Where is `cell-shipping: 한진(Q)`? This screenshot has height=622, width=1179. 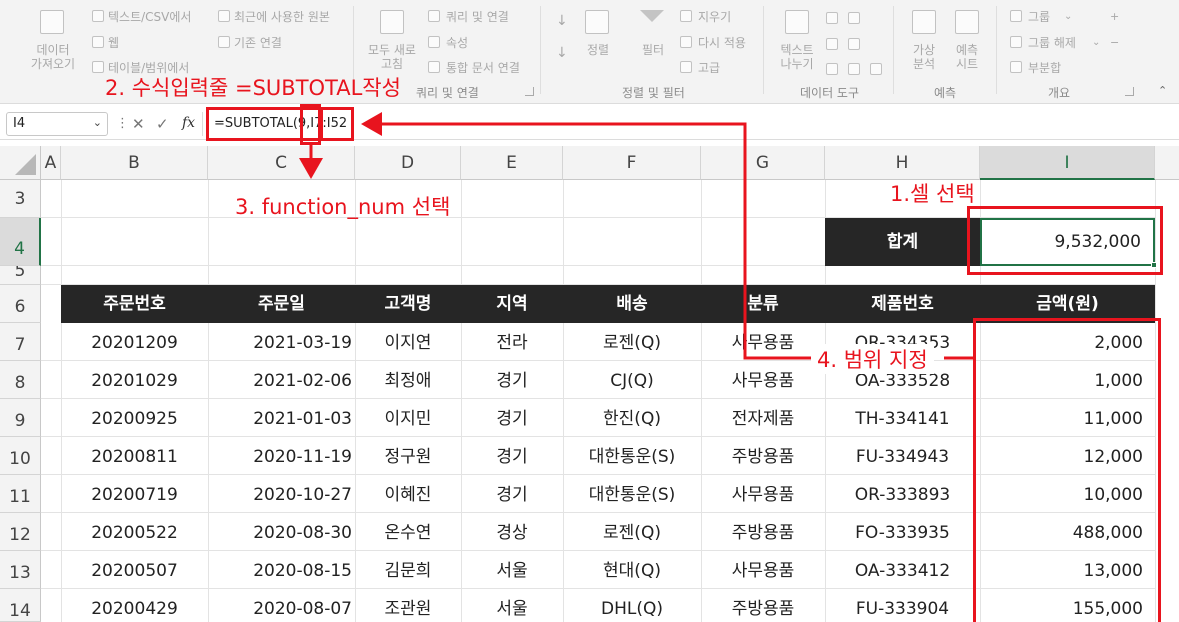
cell-shipping: 한진(Q) is located at coordinates (632, 418).